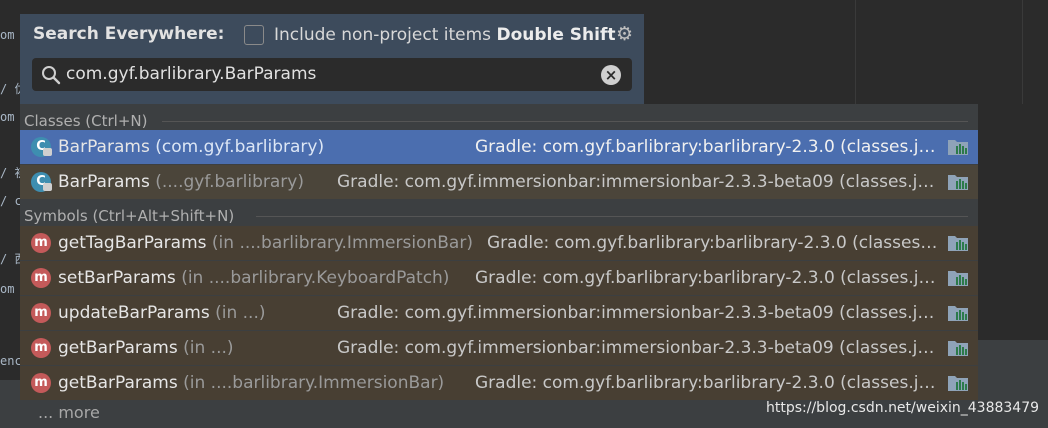  What do you see at coordinates (626, 34) in the screenshot?
I see `gear-icon: ⚙` at bounding box center [626, 34].